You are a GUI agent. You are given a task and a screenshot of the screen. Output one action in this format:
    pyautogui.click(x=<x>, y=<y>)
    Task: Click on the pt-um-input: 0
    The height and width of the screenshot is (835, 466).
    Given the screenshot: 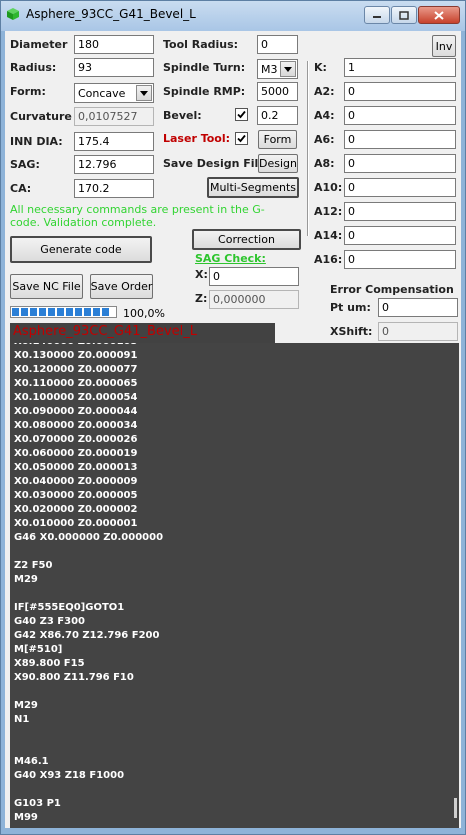 What is the action you would take?
    pyautogui.click(x=418, y=307)
    